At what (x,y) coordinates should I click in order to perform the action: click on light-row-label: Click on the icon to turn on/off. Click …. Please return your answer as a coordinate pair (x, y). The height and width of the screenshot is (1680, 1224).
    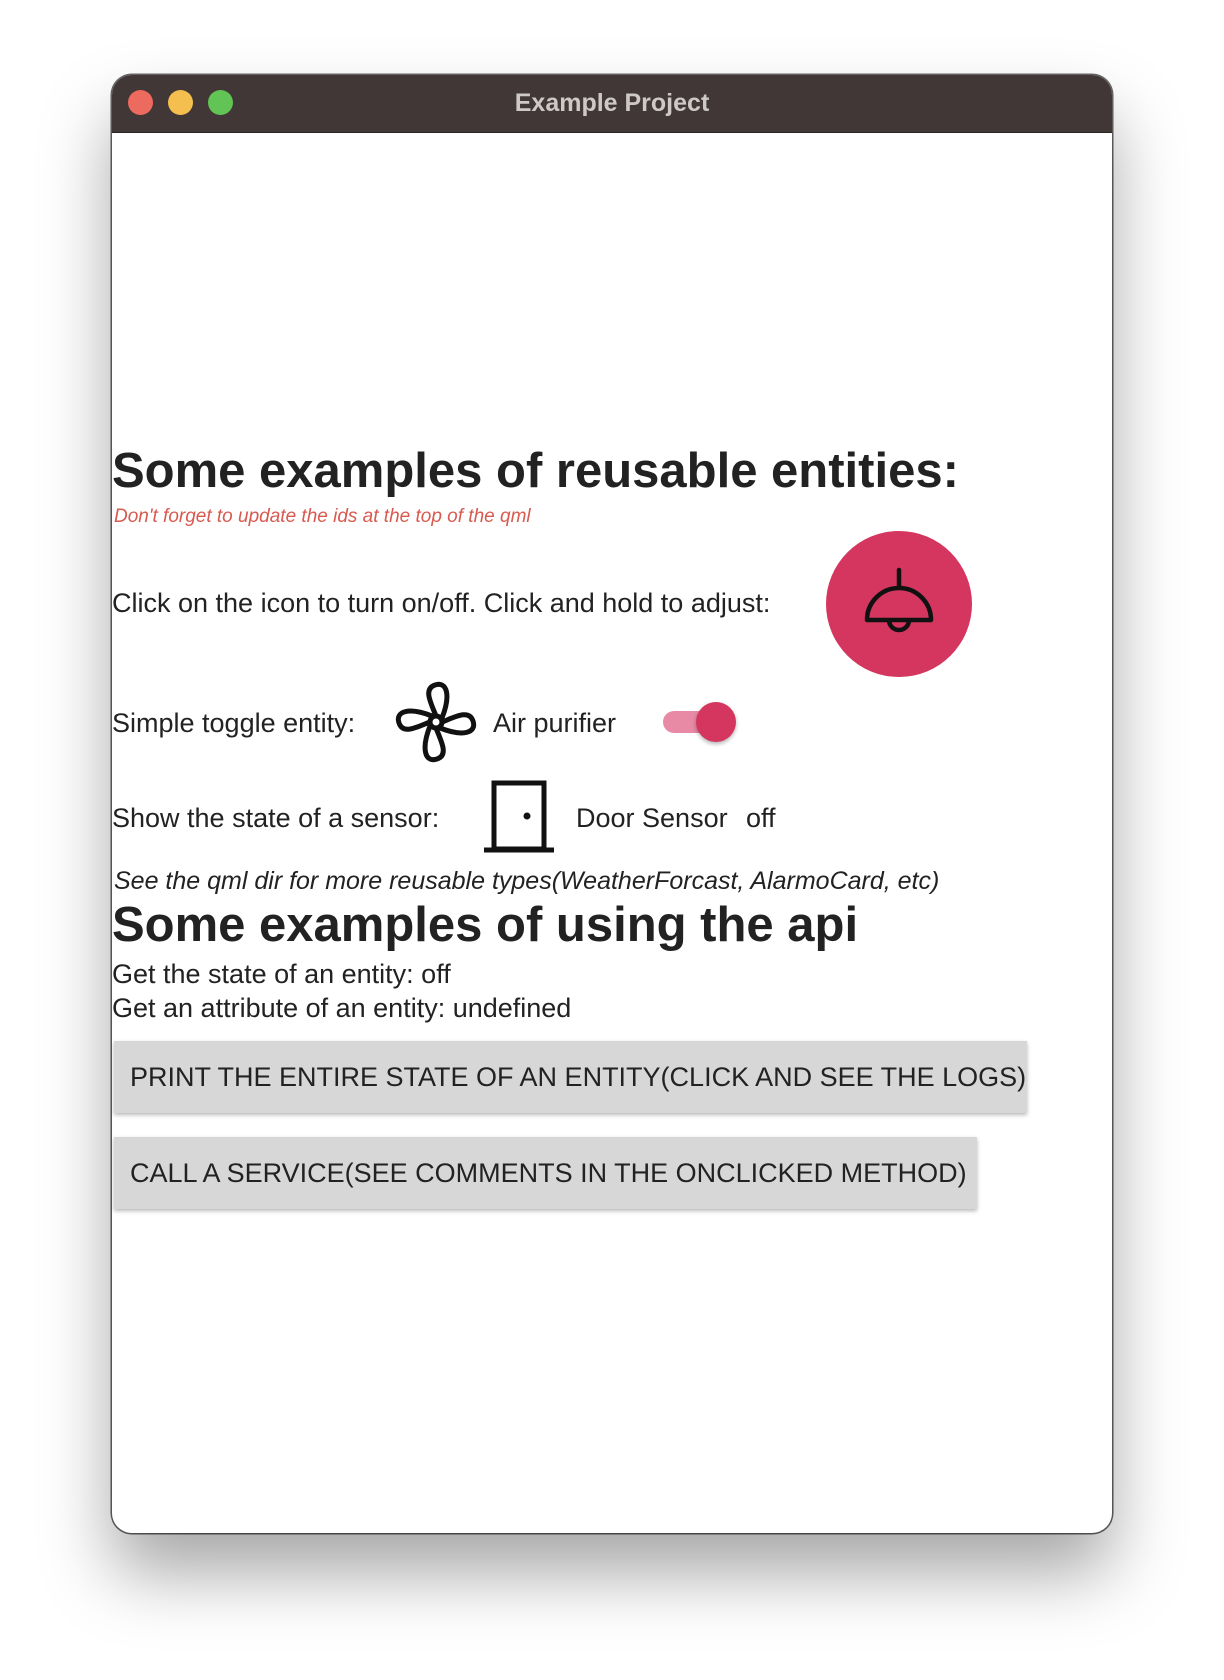
    Looking at the image, I should click on (441, 603).